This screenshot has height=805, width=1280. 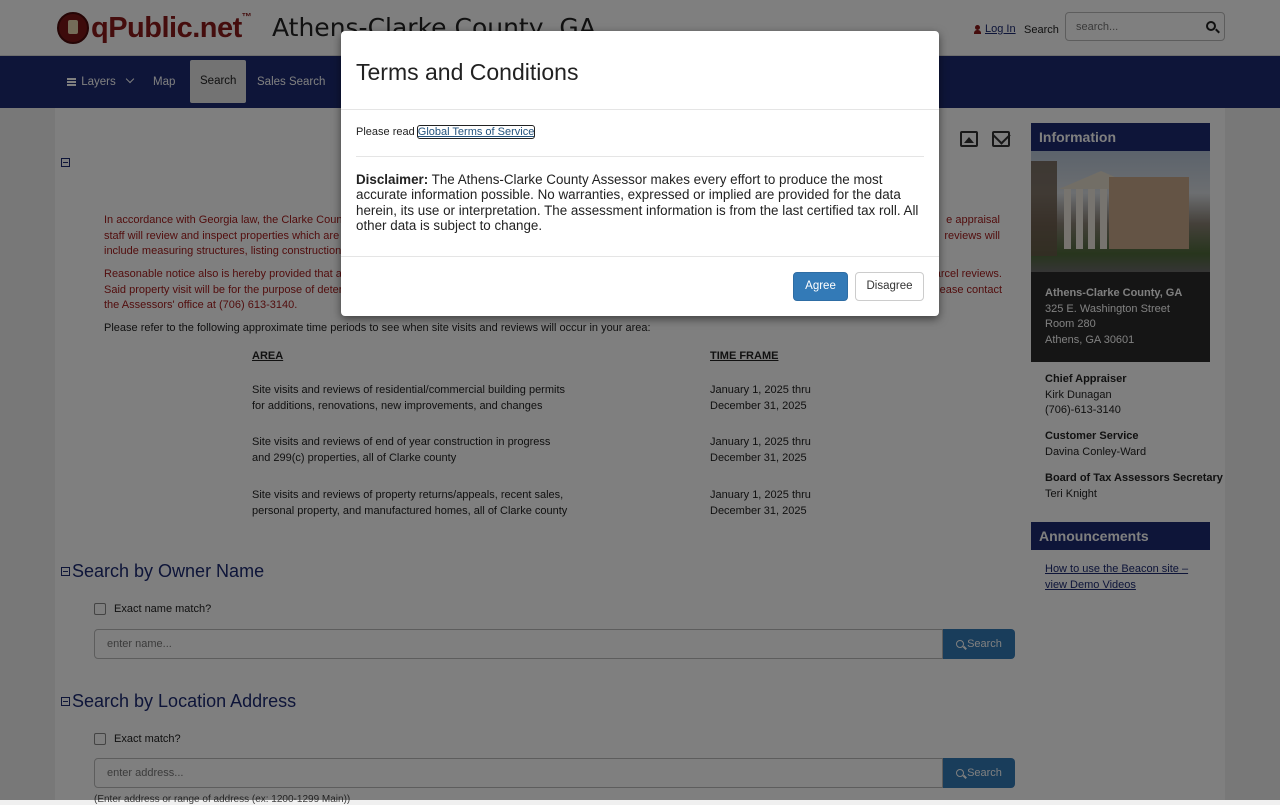 I want to click on agree-button: Agree, so click(x=820, y=286).